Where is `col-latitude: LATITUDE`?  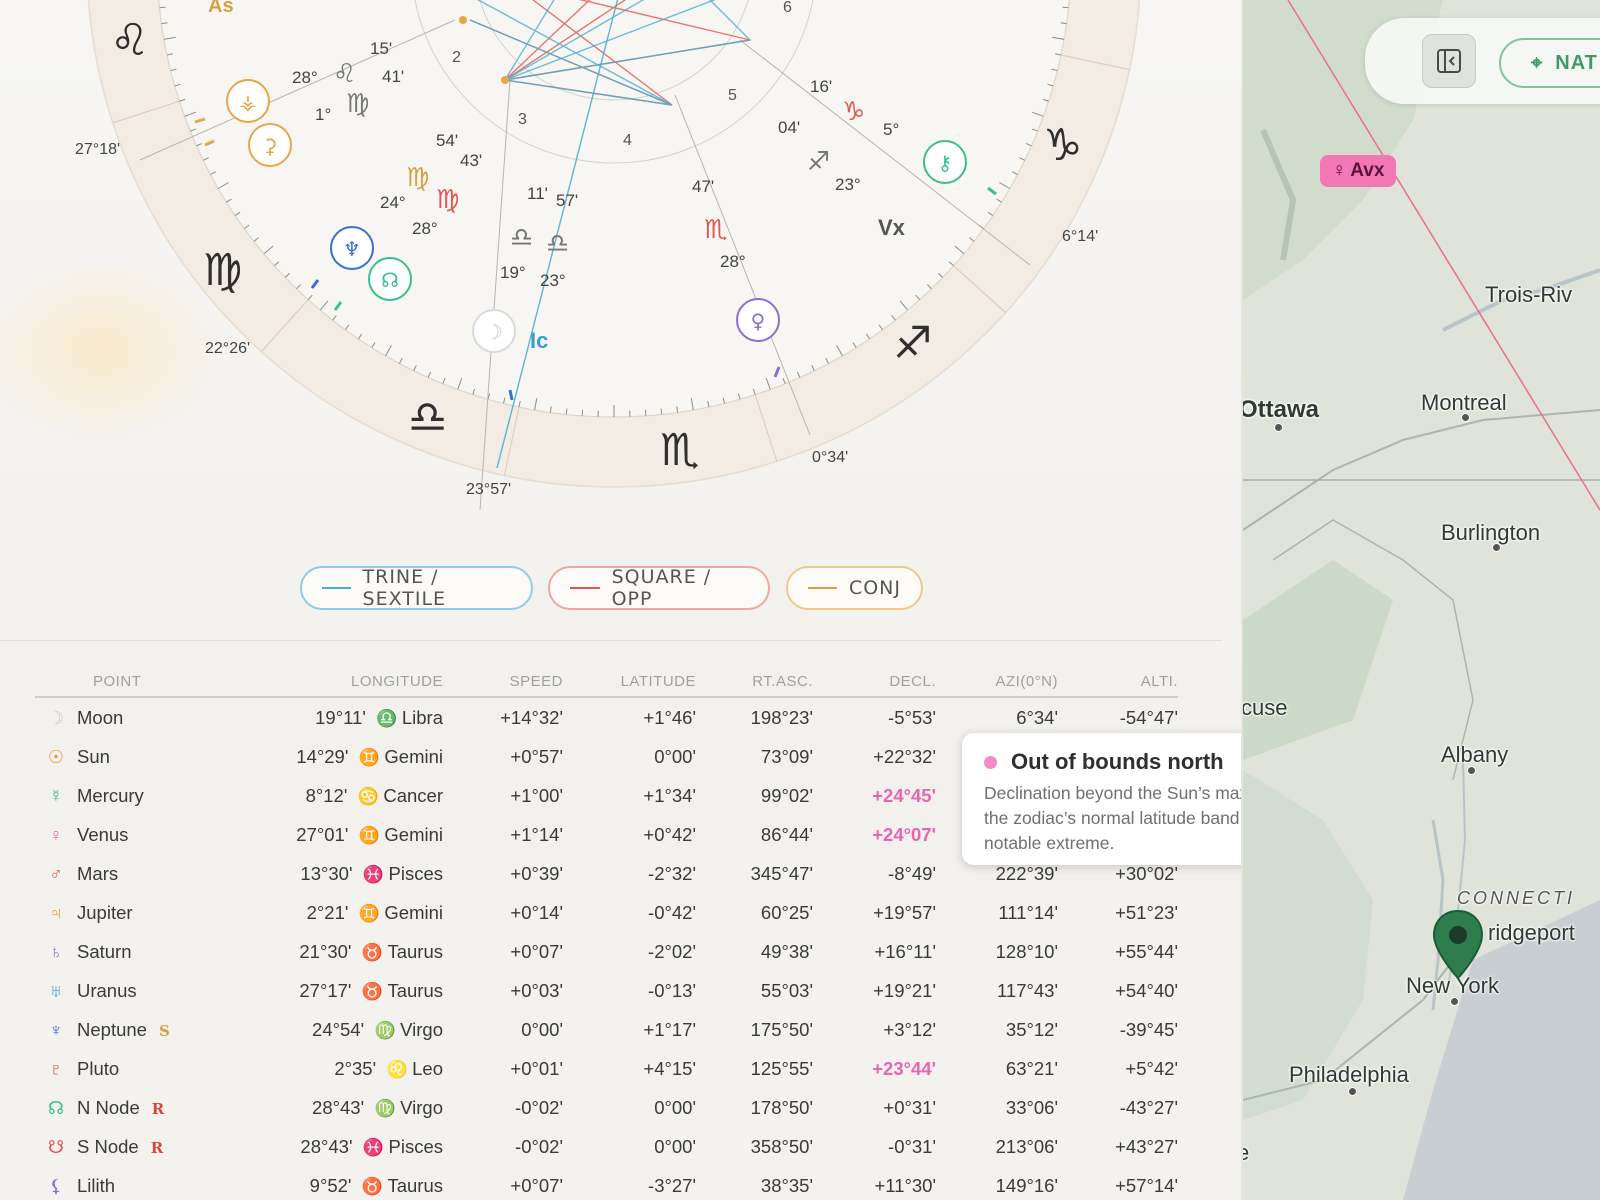
col-latitude: LATITUDE is located at coordinates (629, 682).